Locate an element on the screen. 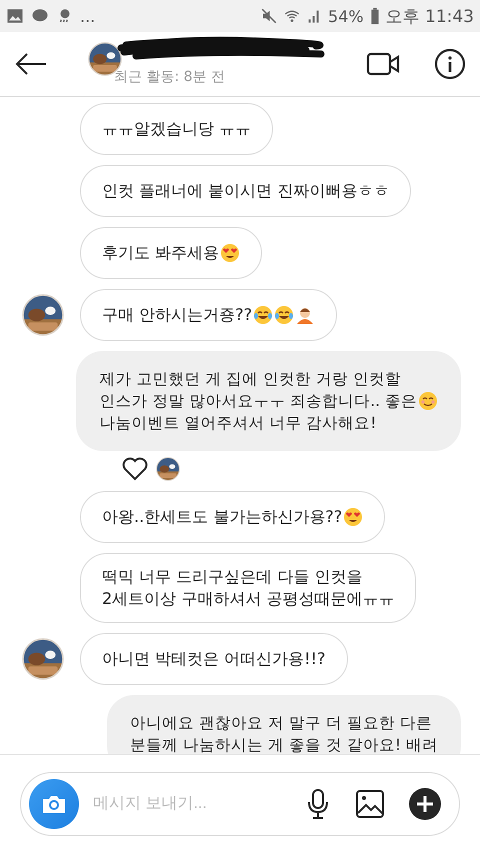 The width and height of the screenshot is (480, 853). battery-percent: 54% is located at coordinates (346, 16).